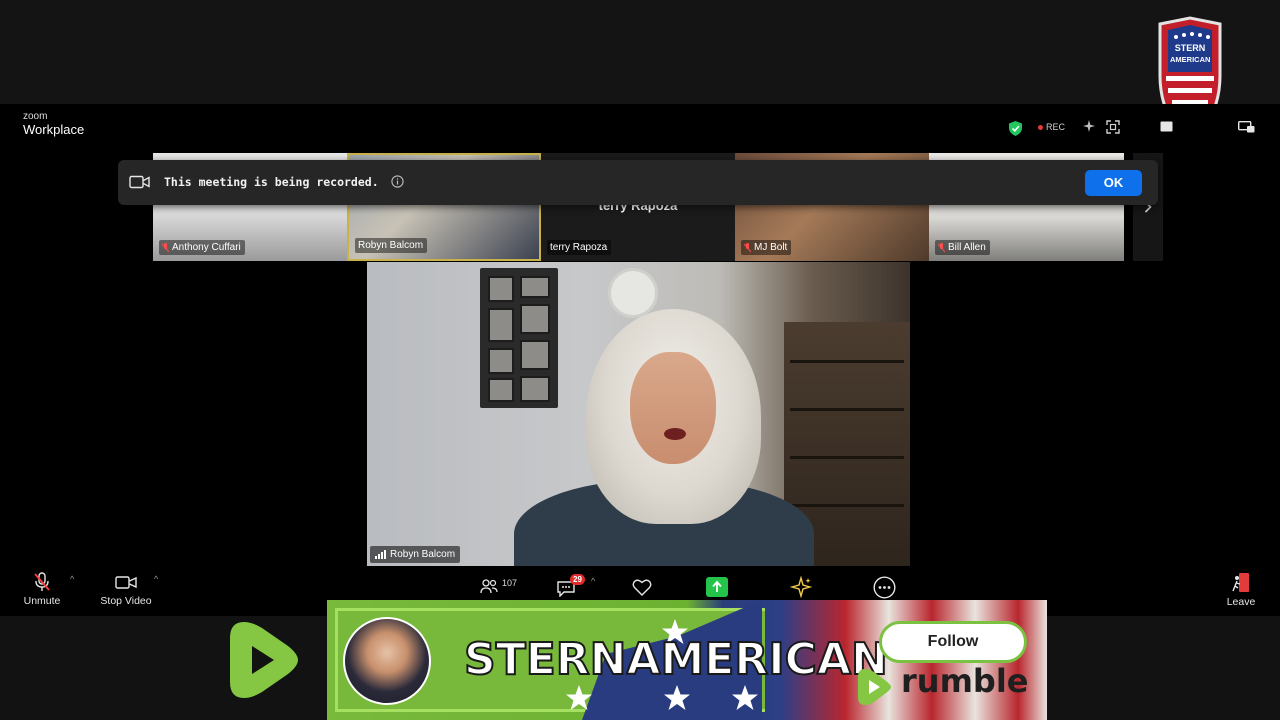  Describe the element at coordinates (953, 642) in the screenshot. I see `follow-button: Follow` at that location.